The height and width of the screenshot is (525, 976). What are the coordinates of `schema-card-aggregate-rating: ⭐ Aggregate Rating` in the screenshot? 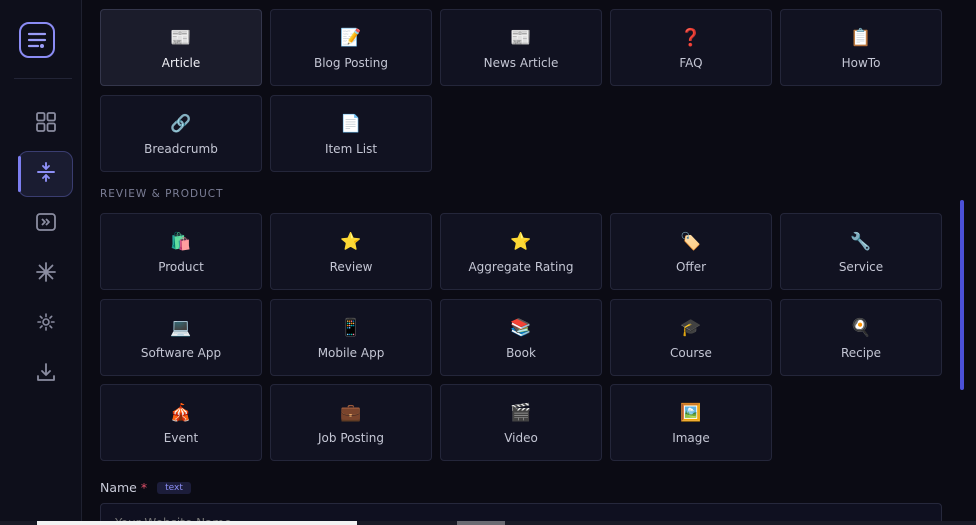 It's located at (521, 251).